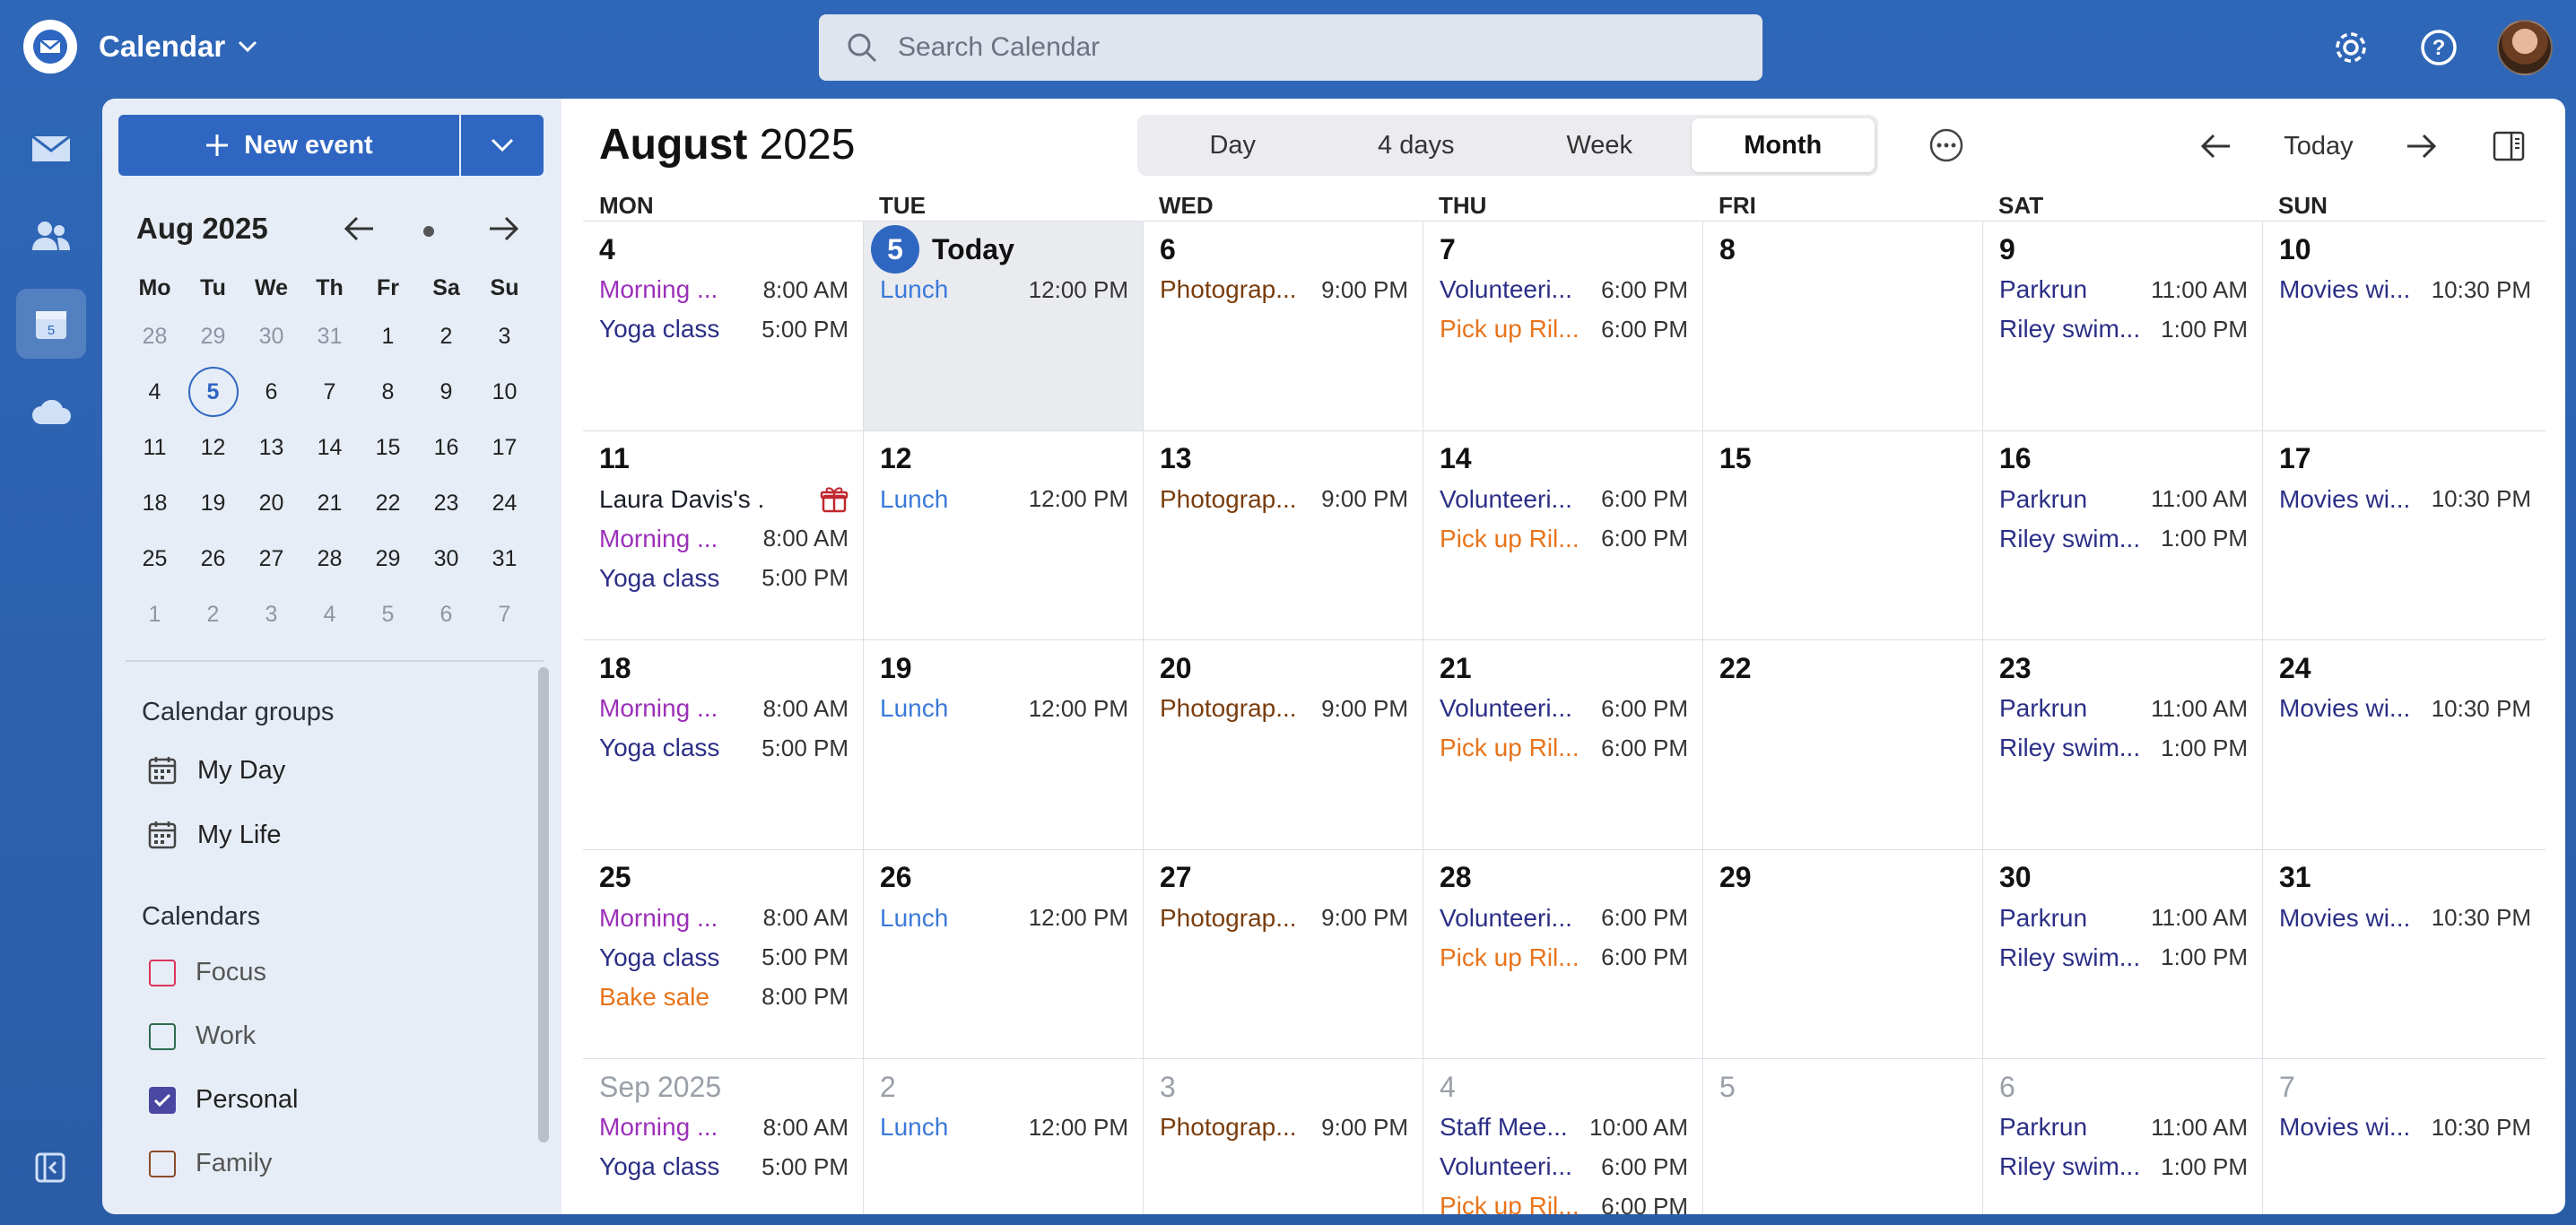 The height and width of the screenshot is (1225, 2576). I want to click on day-cell: 9 Parkrun 11:00 AM Riley swim... 1:00 PM, so click(2122, 325).